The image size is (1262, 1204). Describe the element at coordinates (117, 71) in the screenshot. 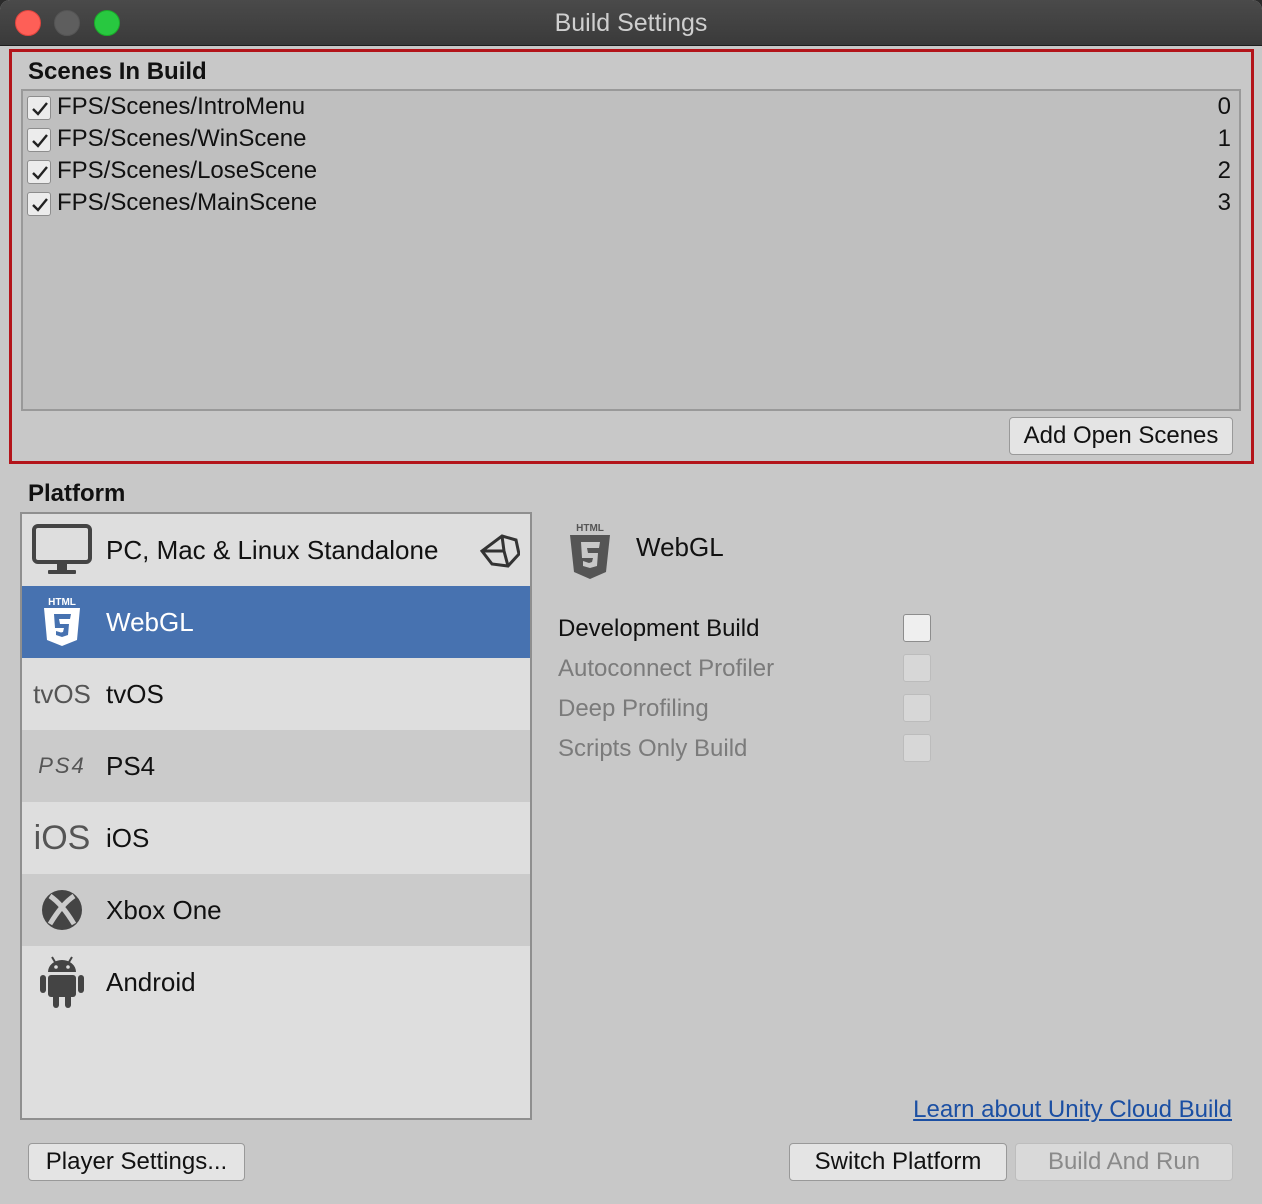

I see `scenes-in-build-title: Scenes In Build` at that location.